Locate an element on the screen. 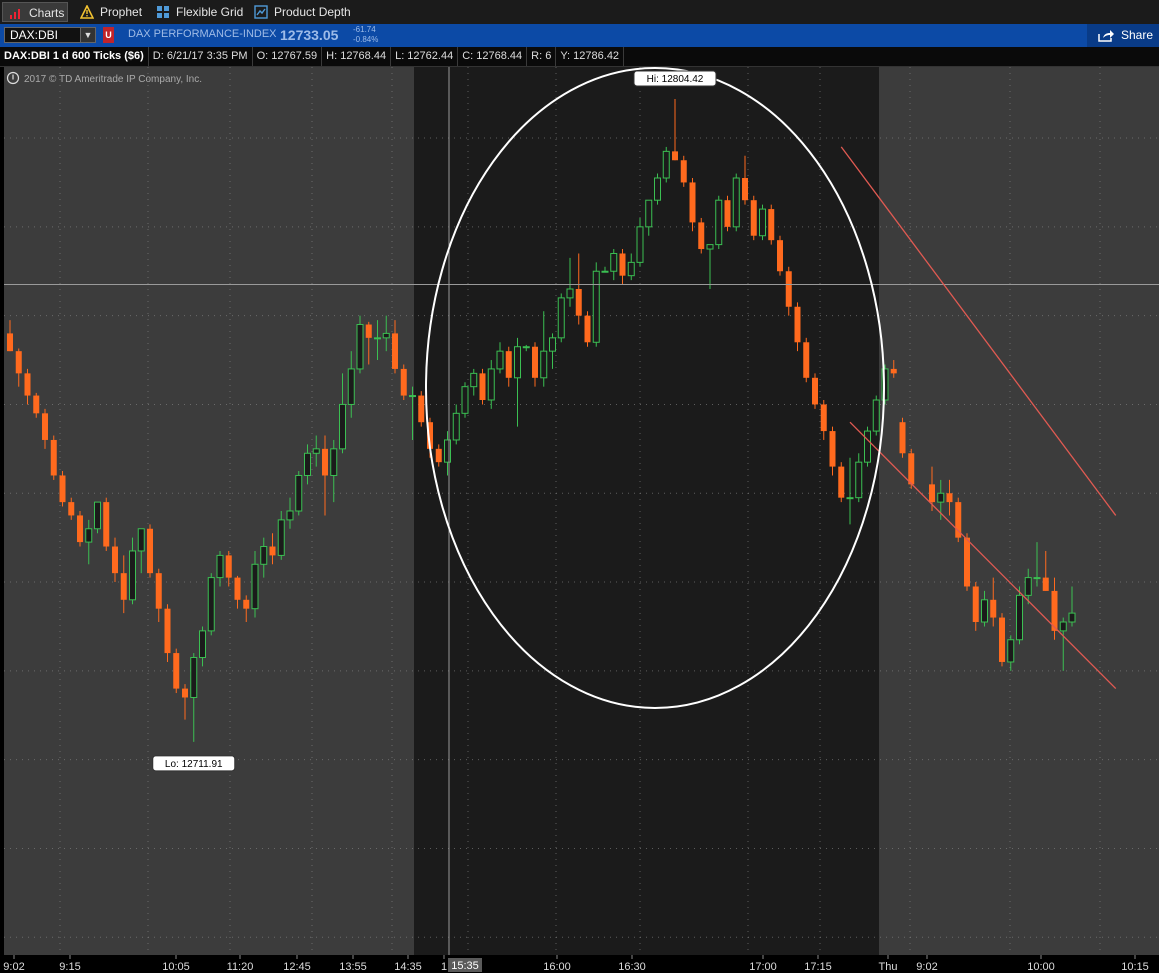 The width and height of the screenshot is (1159, 973). tab-prophet: Prophet is located at coordinates (110, 12).